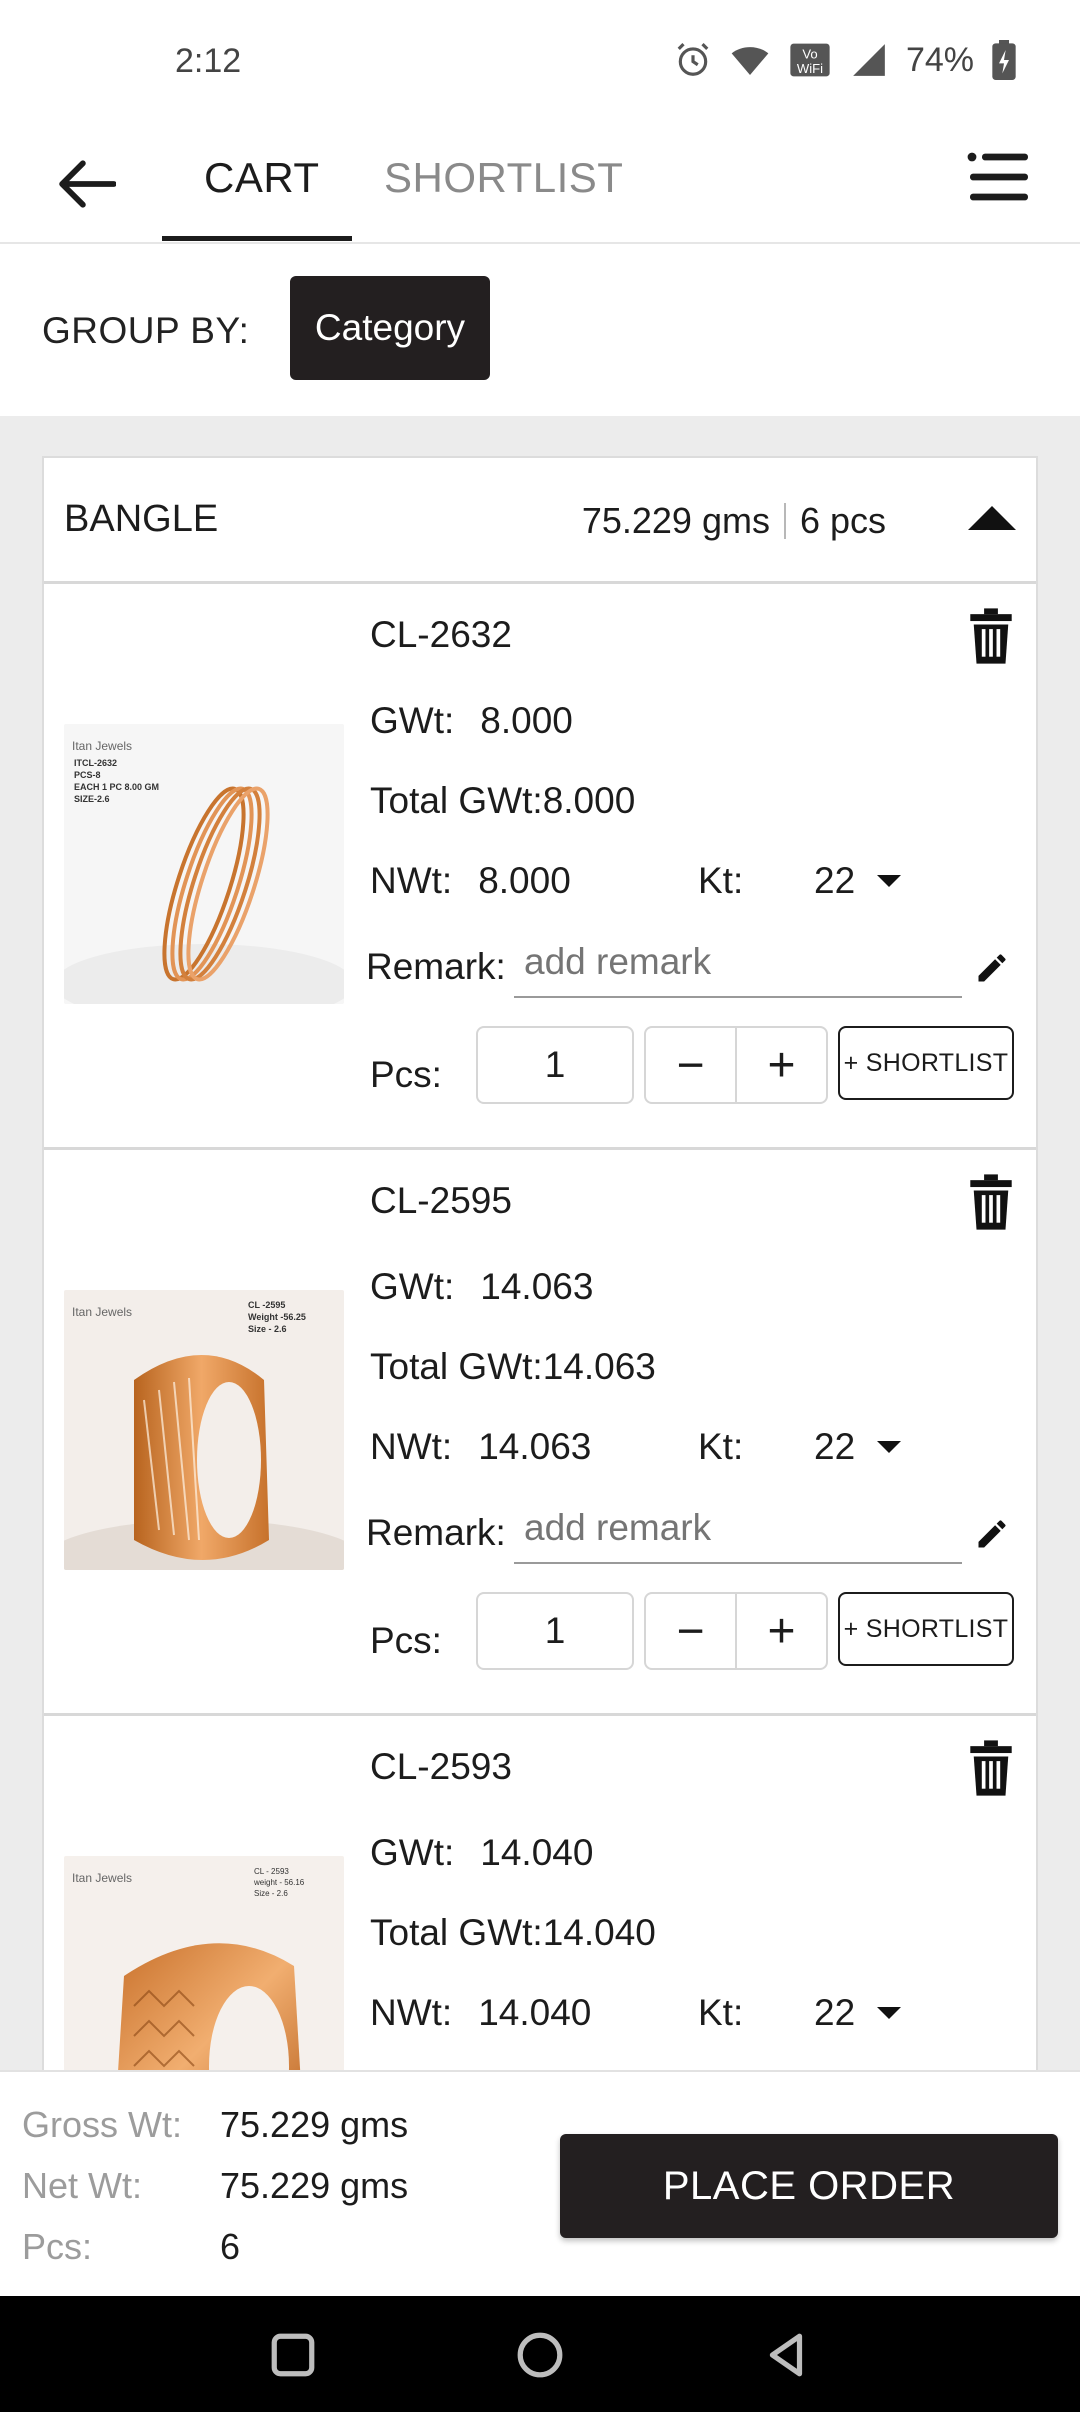 This screenshot has height=2412, width=1080. I want to click on image-text-line: Size - 2.6, so click(271, 1893).